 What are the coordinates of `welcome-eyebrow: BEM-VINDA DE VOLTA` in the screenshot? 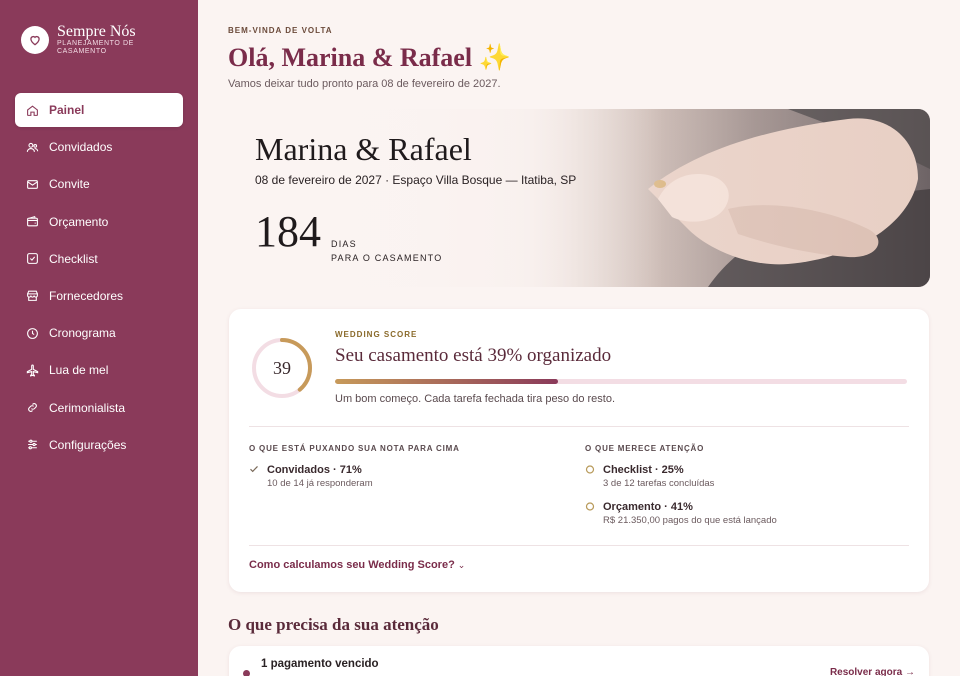 It's located at (280, 30).